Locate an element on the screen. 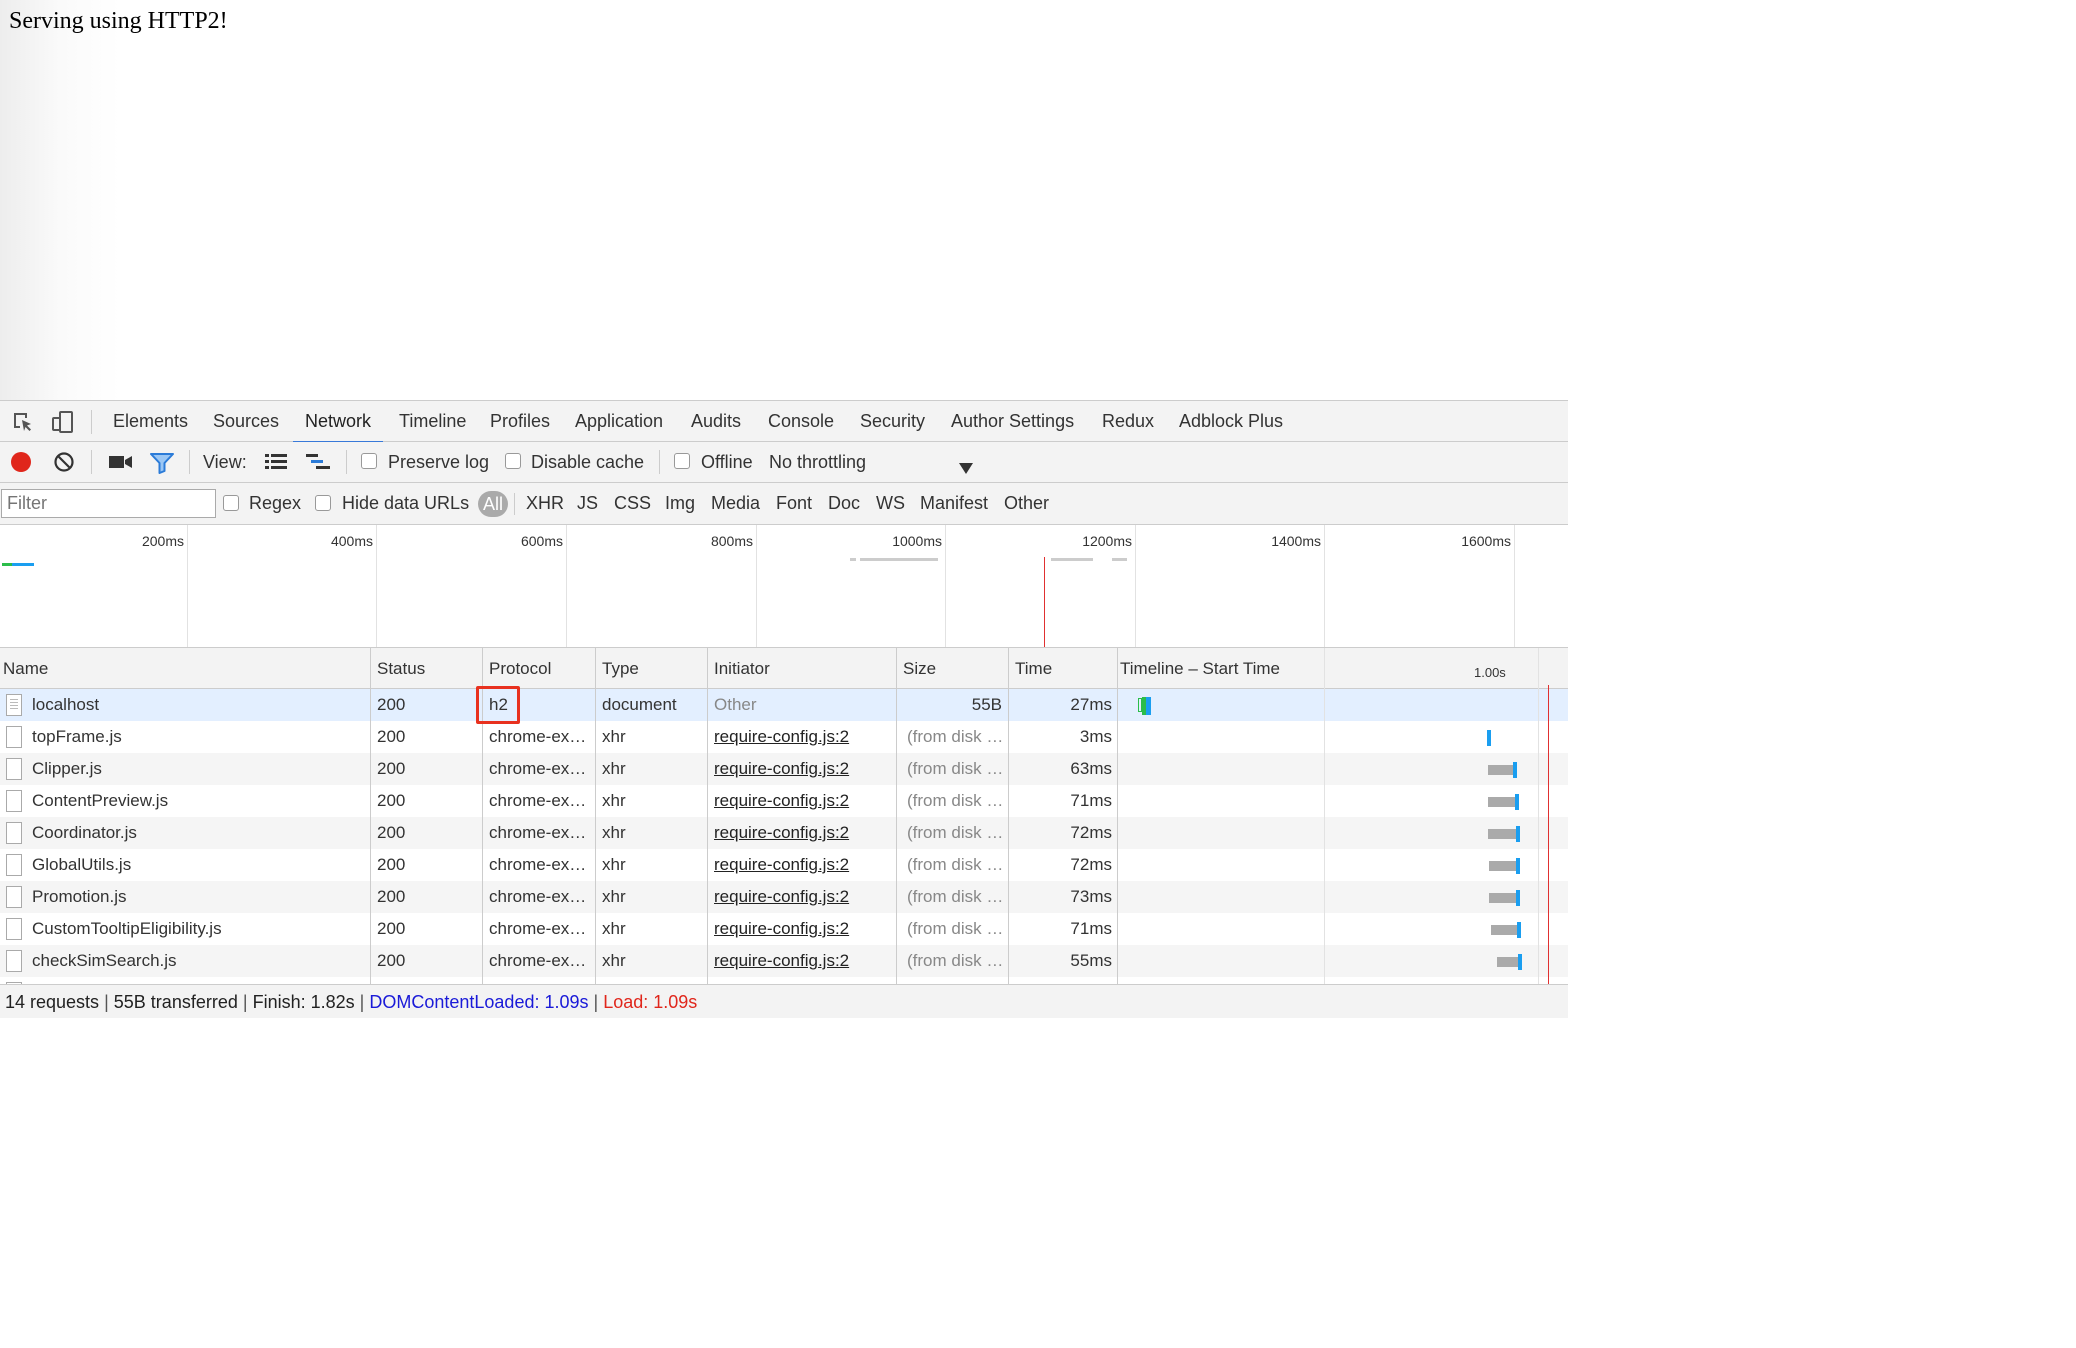 Image resolution: width=2076 pixels, height=1348 pixels. column-header-type: Type is located at coordinates (620, 668).